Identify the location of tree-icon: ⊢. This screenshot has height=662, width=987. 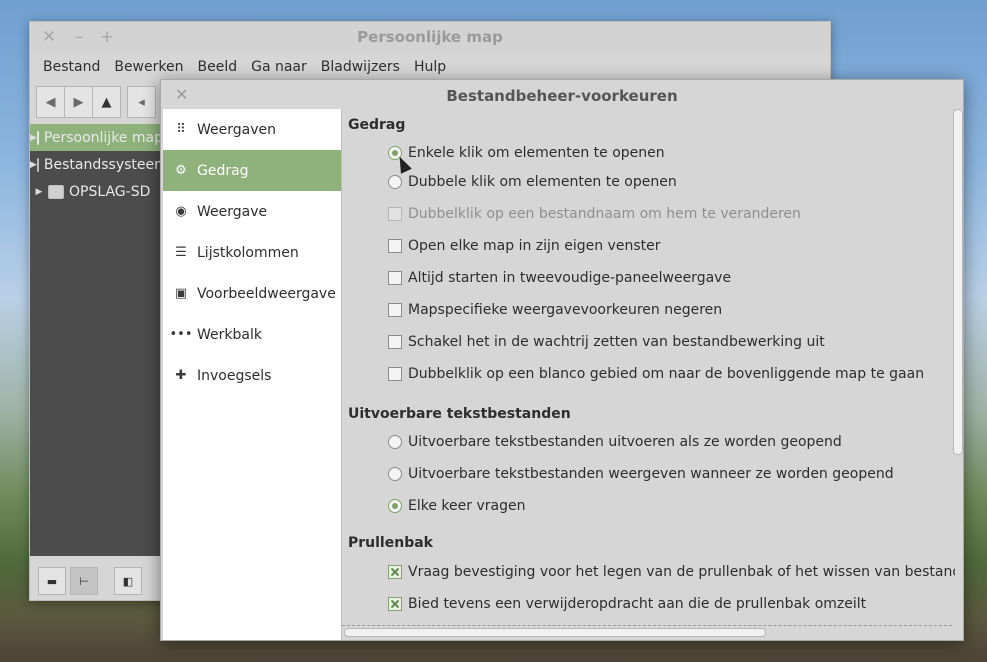
(84, 581).